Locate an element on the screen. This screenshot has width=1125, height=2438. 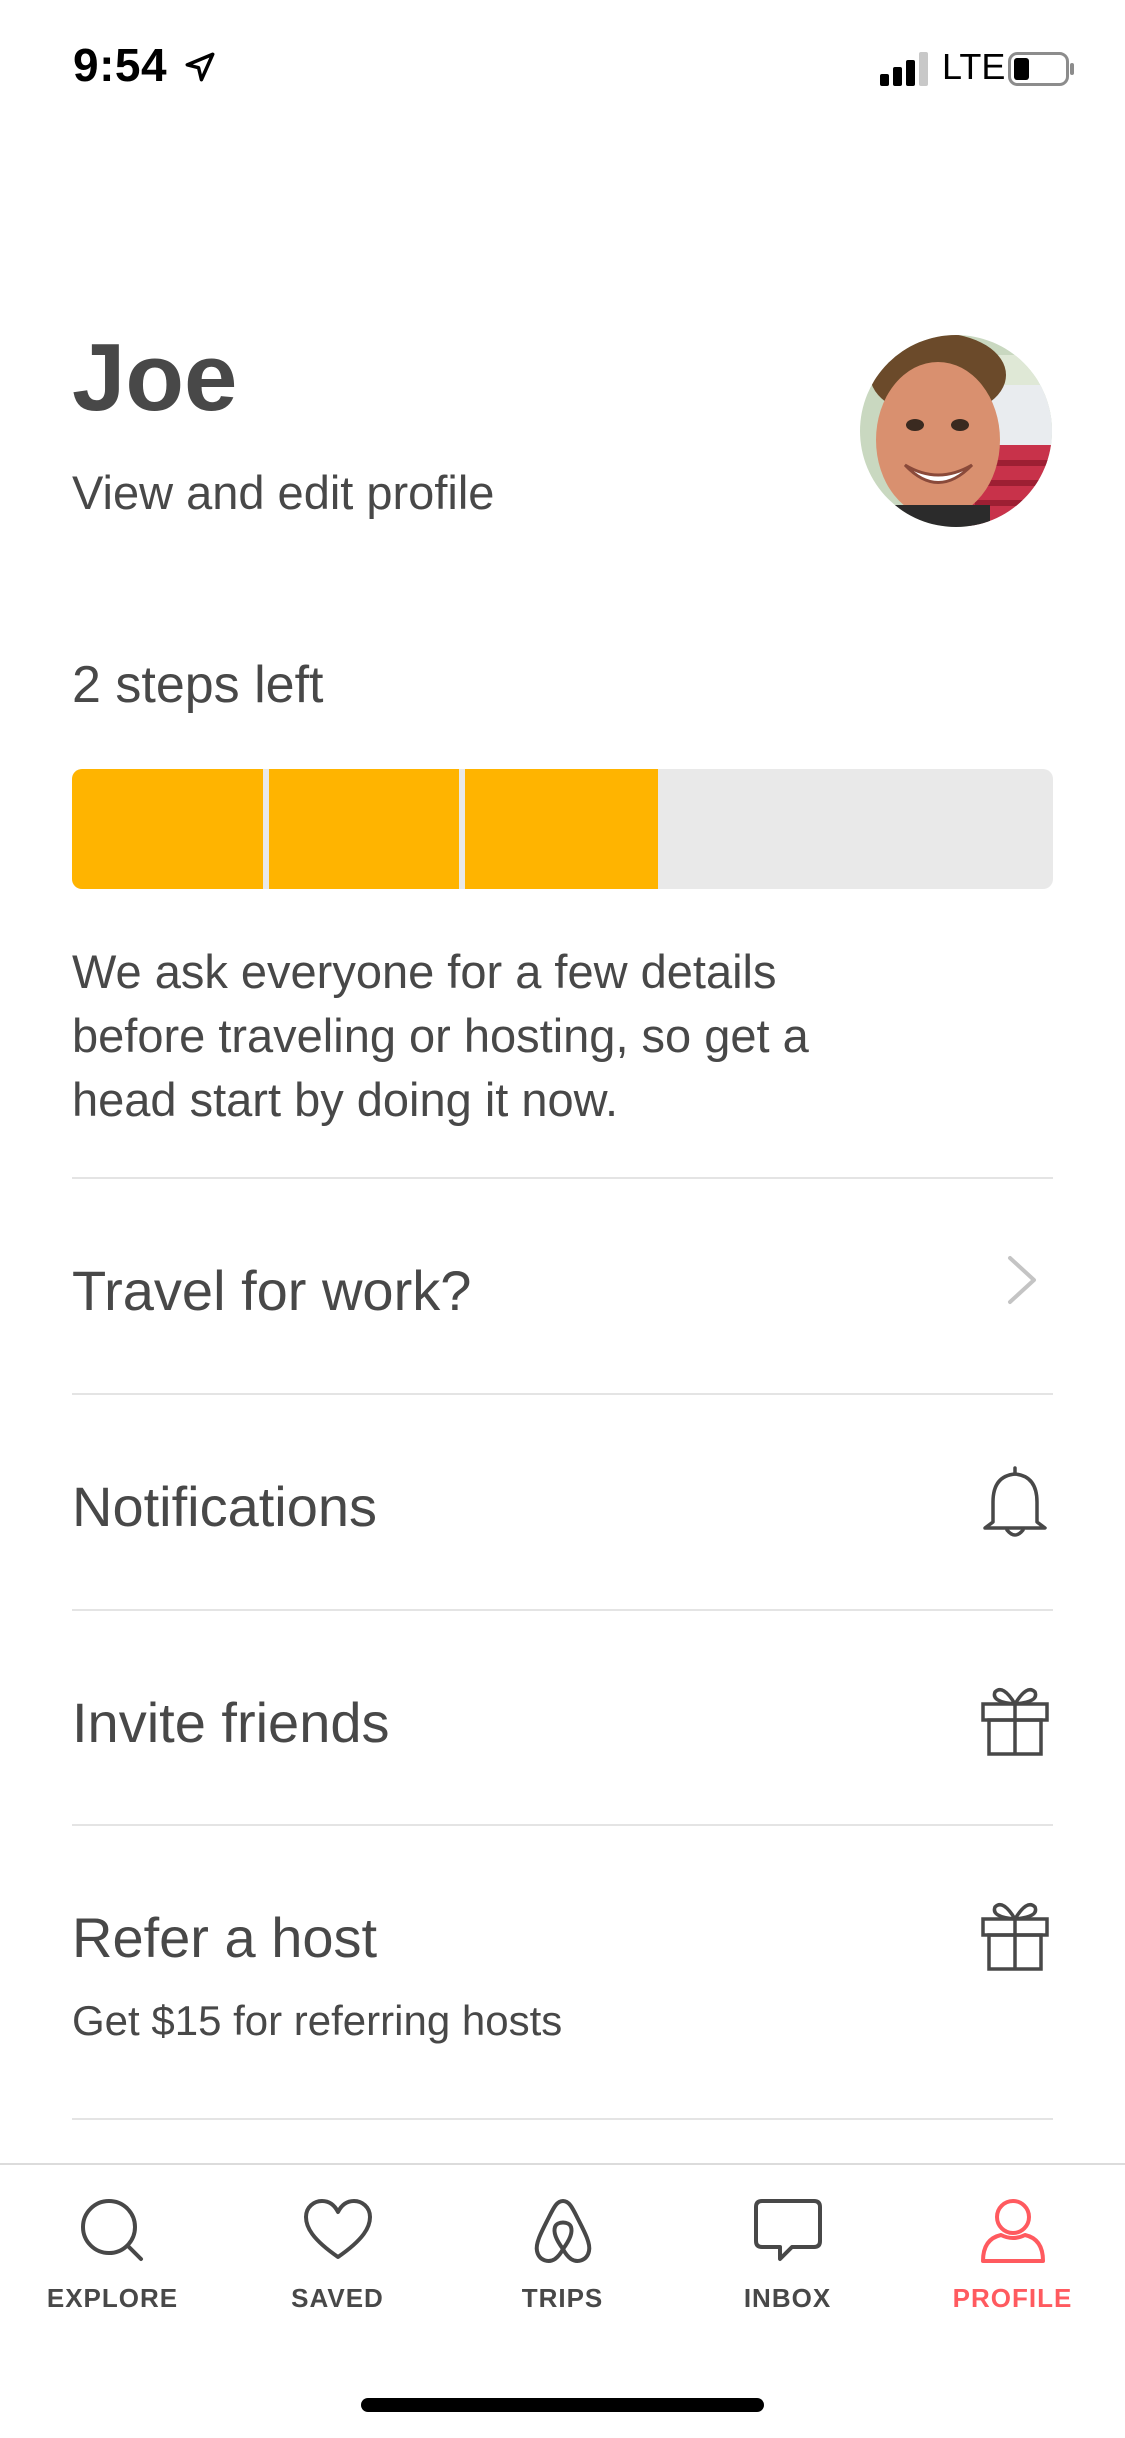
tab-explore: EXPLORE is located at coordinates (112, 2255).